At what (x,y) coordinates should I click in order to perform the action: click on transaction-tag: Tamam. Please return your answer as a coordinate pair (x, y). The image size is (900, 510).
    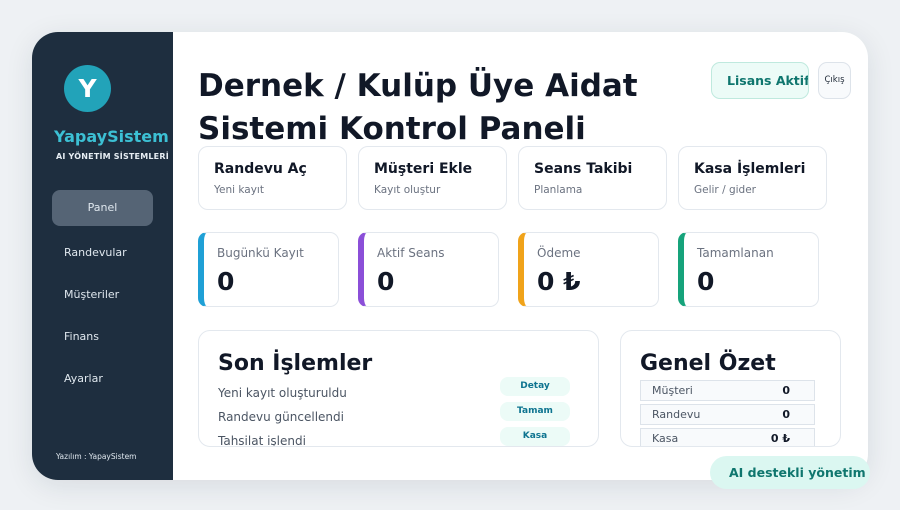
    Looking at the image, I should click on (535, 411).